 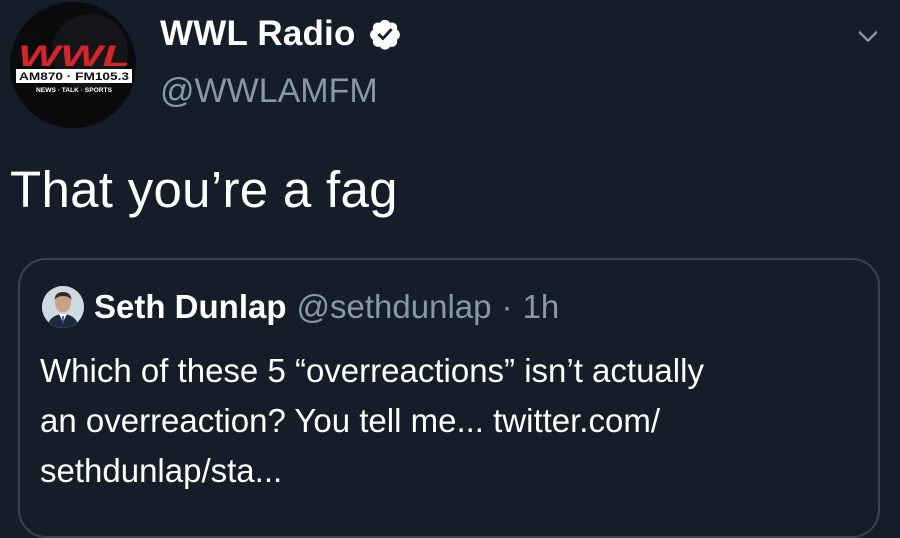 What do you see at coordinates (394, 307) in the screenshot?
I see `quoted-author-handle: @sethdunlap` at bounding box center [394, 307].